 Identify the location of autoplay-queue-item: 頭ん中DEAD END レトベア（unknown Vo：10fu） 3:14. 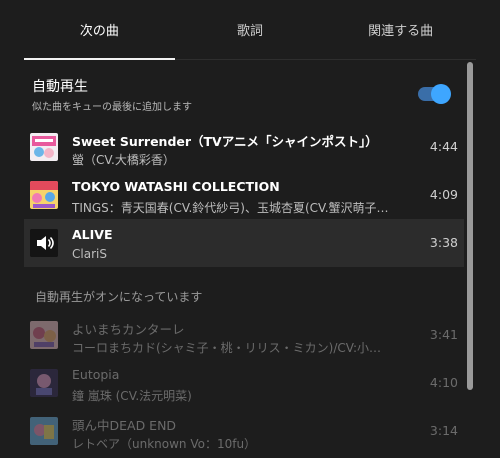
(244, 431).